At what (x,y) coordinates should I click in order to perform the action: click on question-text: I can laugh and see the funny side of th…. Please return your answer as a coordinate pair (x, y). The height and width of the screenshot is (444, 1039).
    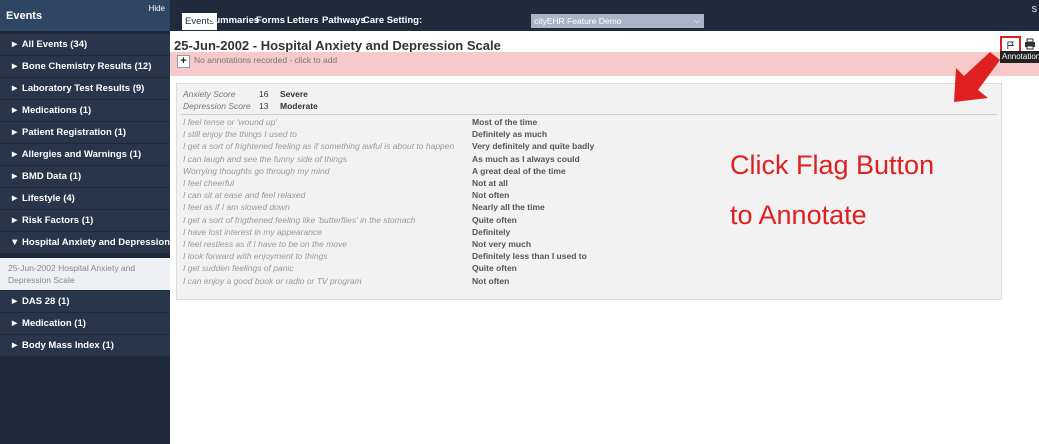
    Looking at the image, I should click on (265, 158).